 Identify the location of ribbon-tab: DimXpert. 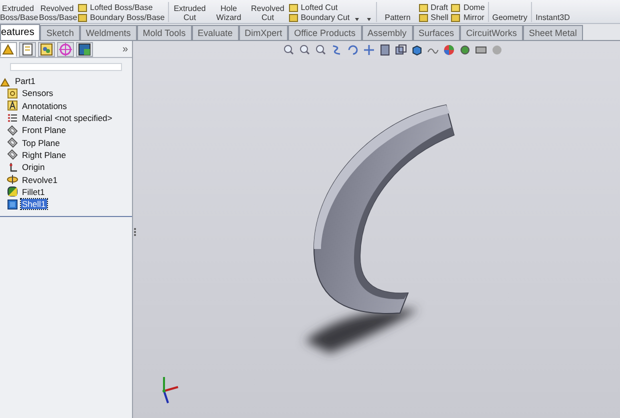
(263, 32).